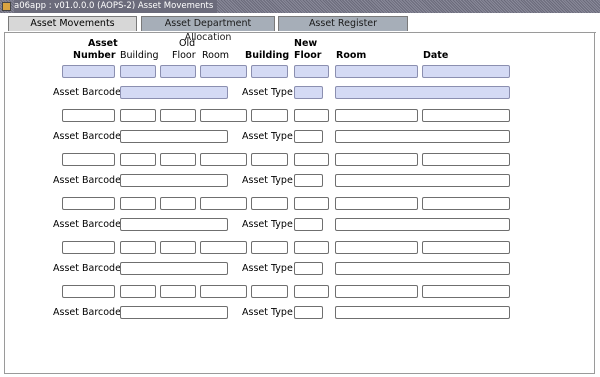 The width and height of the screenshot is (600, 377). What do you see at coordinates (184, 55) in the screenshot?
I see `header-floor-old: Floor` at bounding box center [184, 55].